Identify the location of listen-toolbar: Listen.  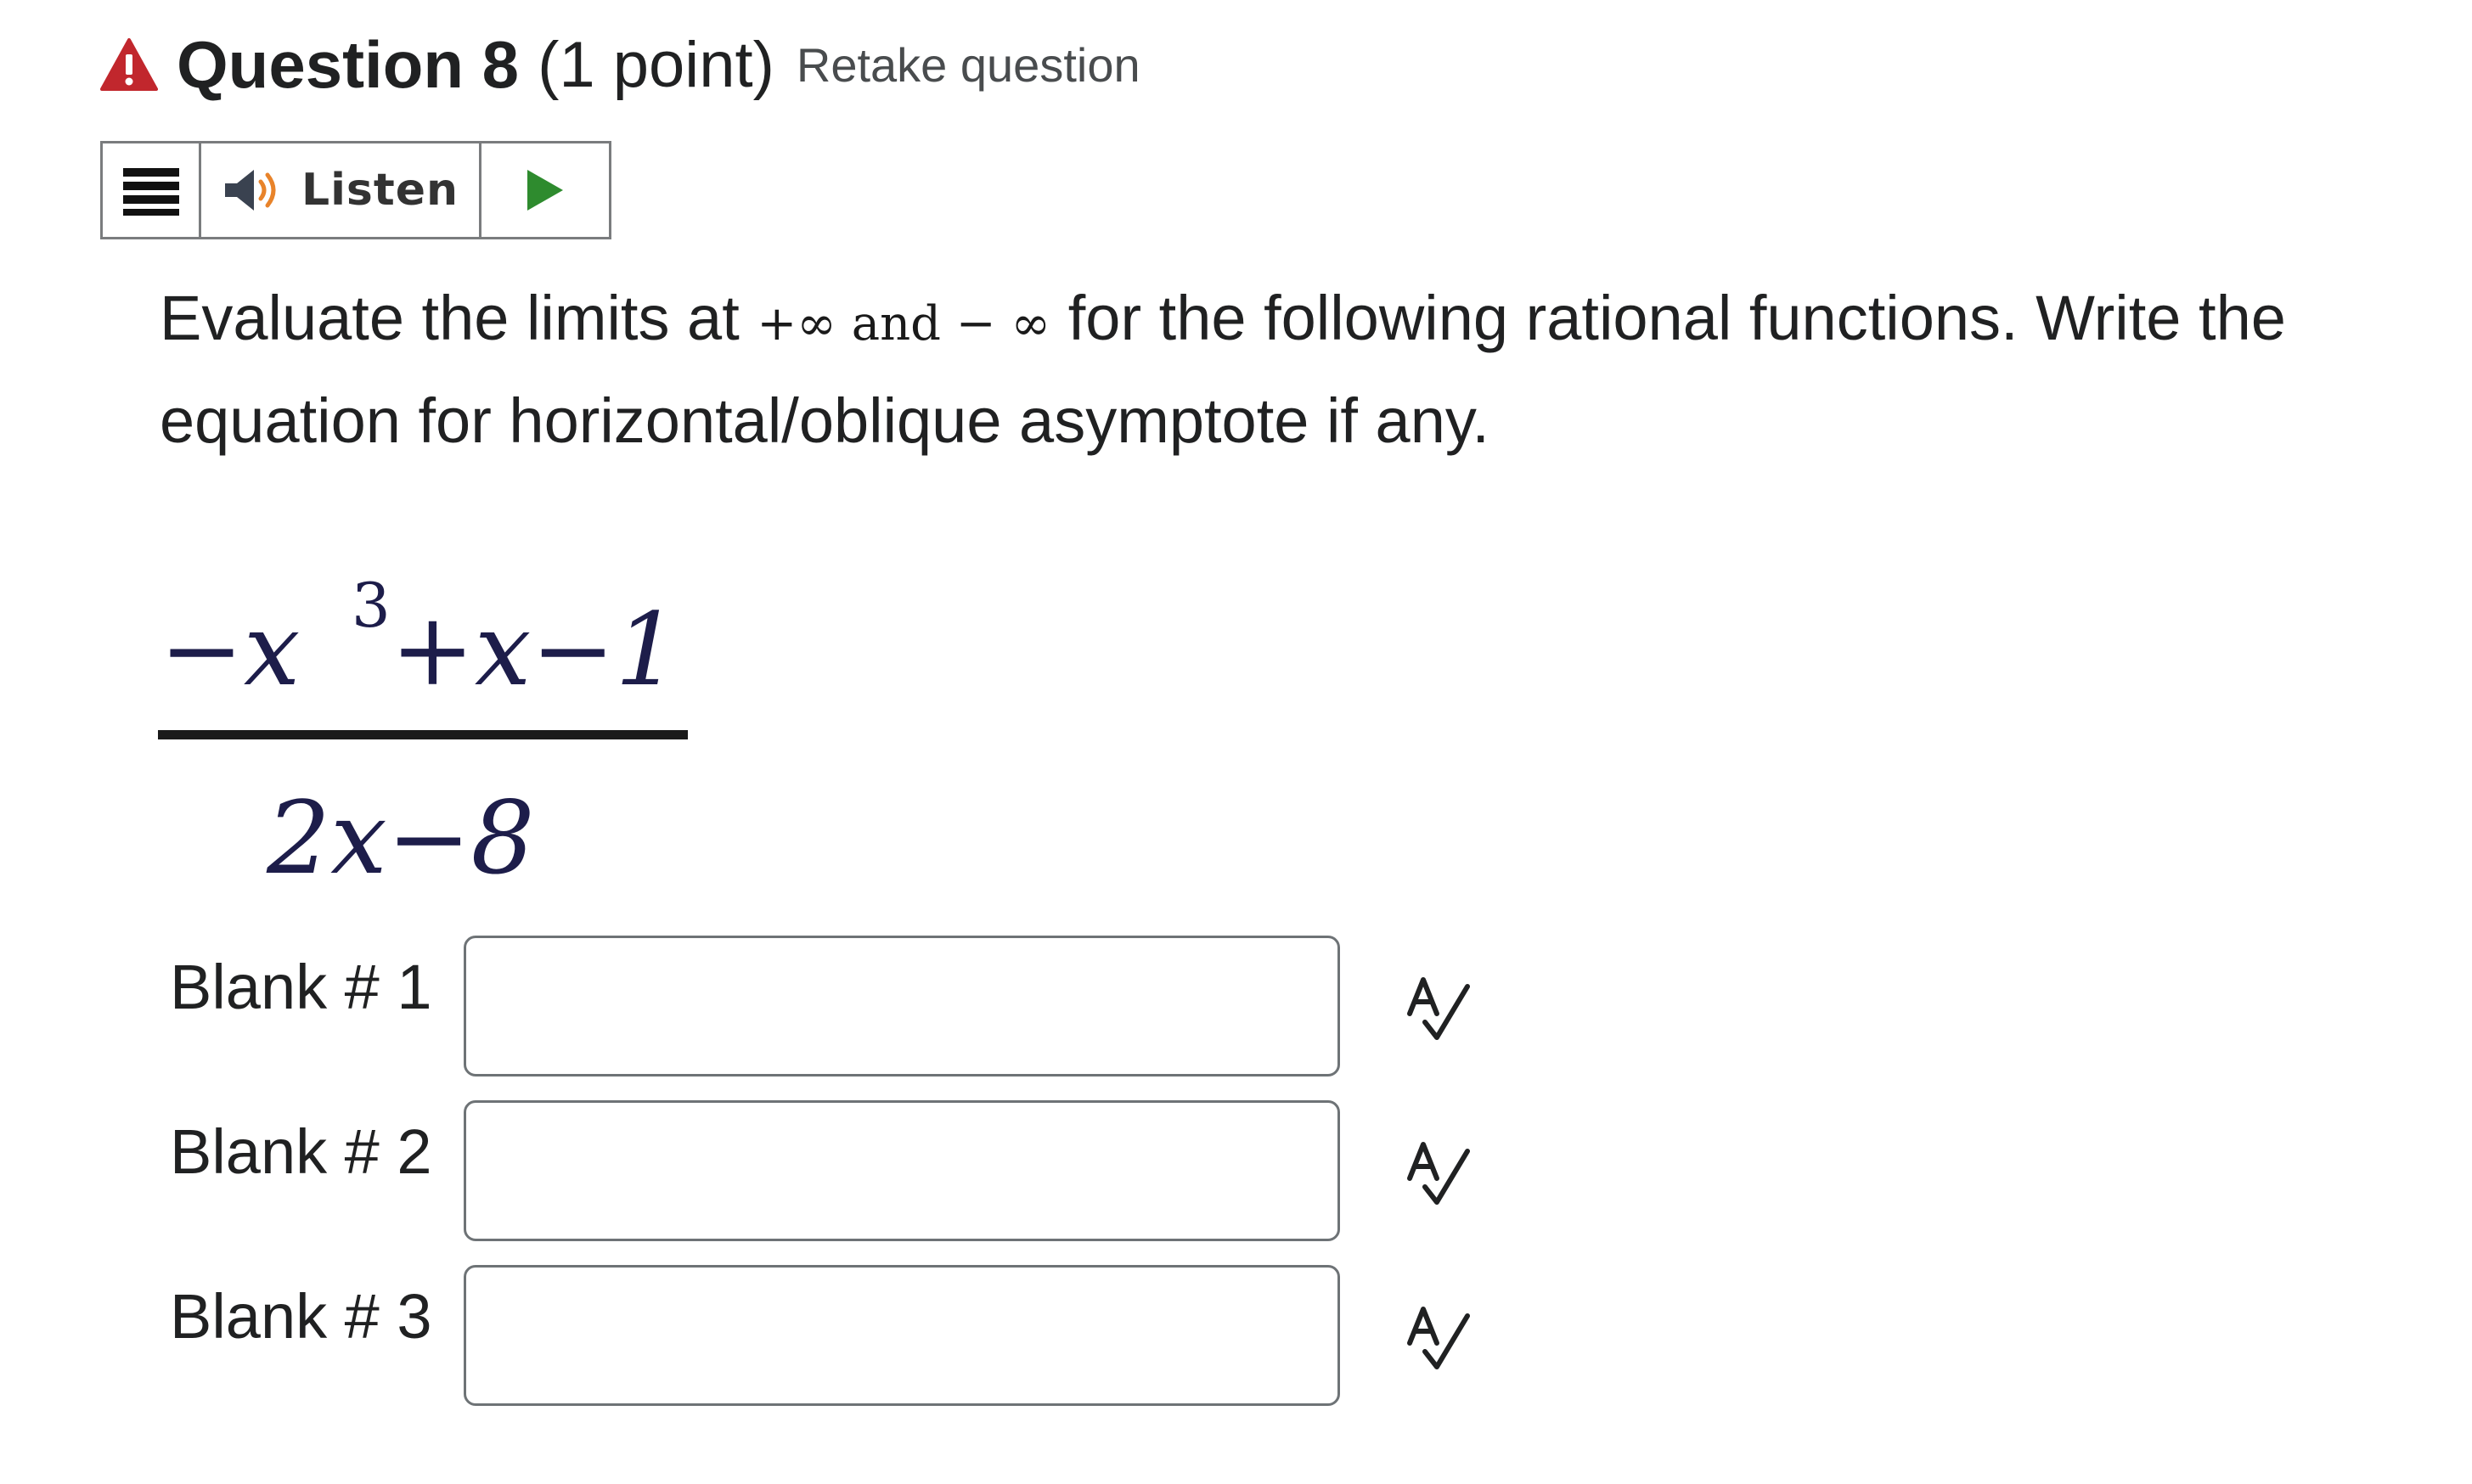
(355, 190).